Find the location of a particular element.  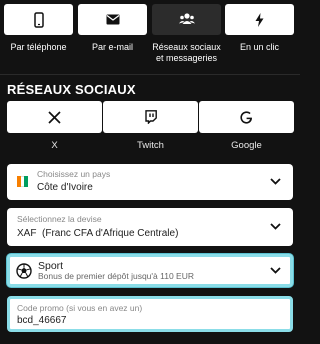

country-select: Choisissez un pays Côte d'Ivoire is located at coordinates (150, 182).